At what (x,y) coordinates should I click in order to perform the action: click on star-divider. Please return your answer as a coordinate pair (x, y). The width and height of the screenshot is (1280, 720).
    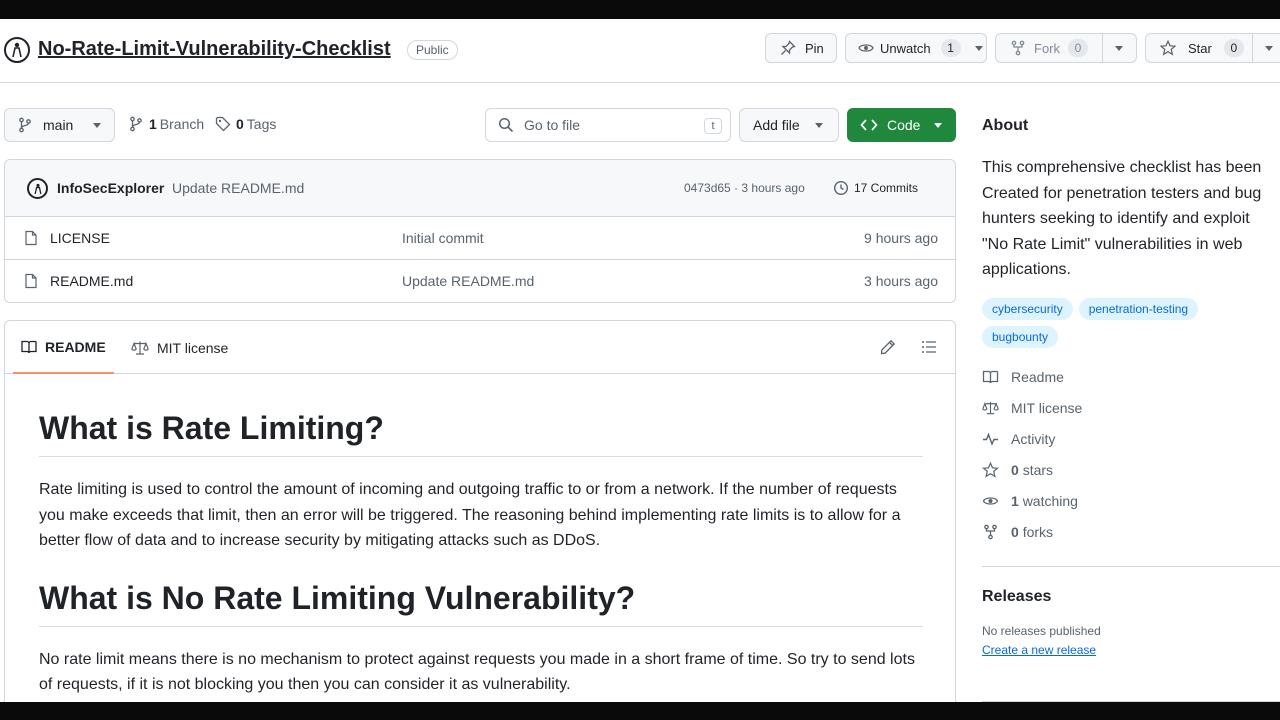
    Looking at the image, I should click on (1252, 48).